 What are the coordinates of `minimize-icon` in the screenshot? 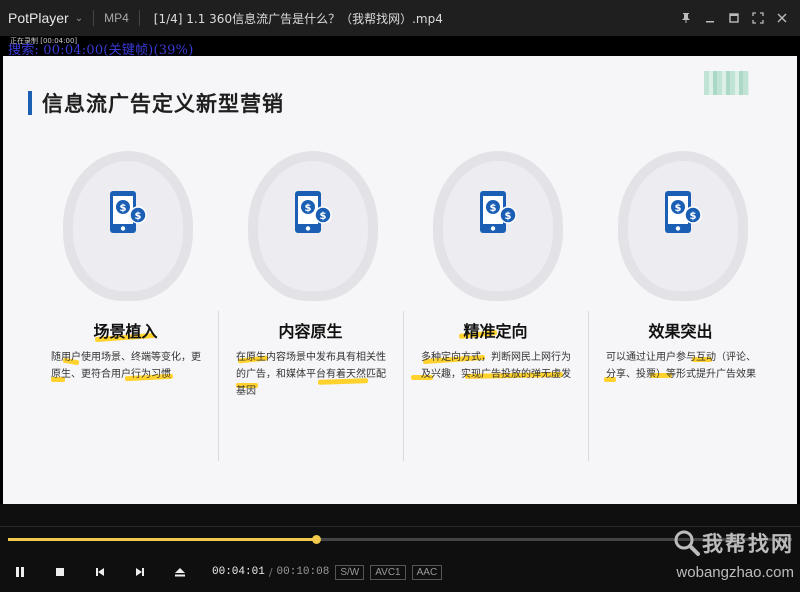 It's located at (710, 18).